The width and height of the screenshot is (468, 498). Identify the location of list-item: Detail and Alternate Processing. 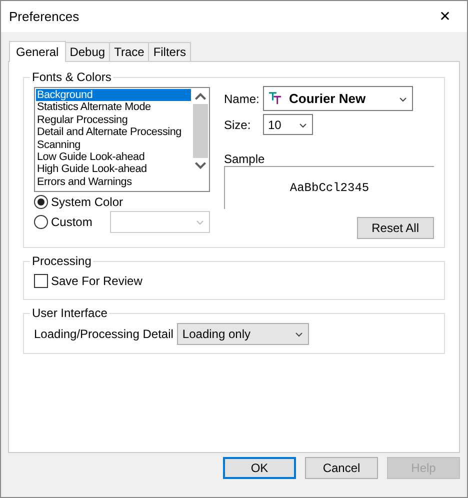
(113, 132).